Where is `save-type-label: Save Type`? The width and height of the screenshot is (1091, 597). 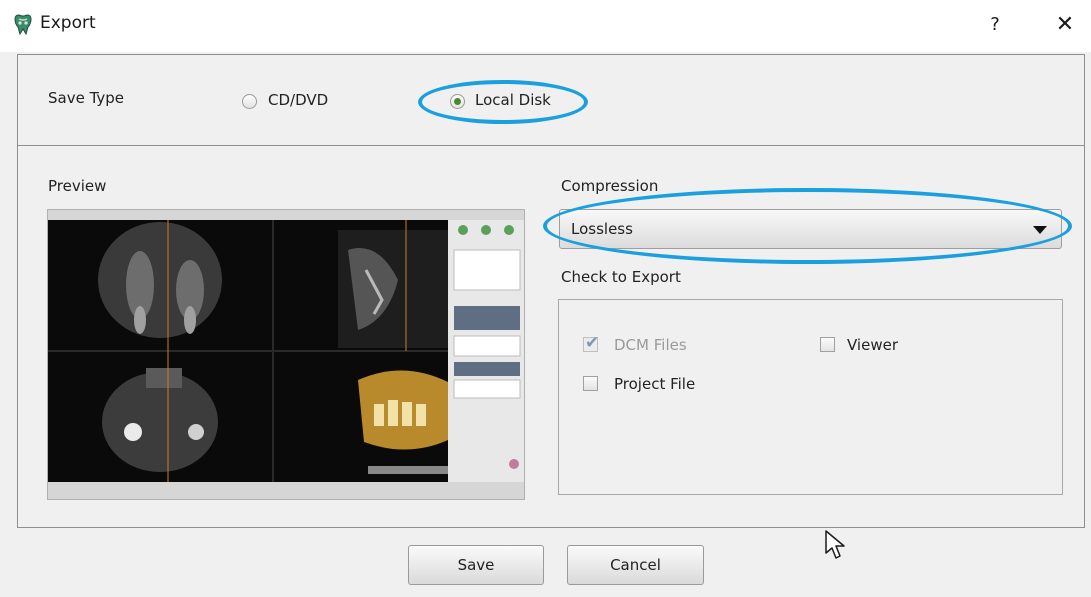 save-type-label: Save Type is located at coordinates (86, 98).